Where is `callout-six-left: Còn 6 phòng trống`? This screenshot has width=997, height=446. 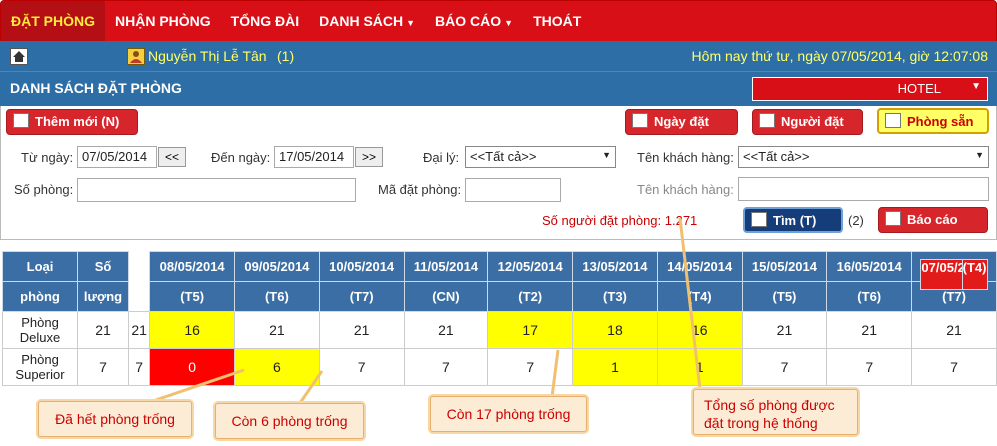
callout-six-left: Còn 6 phòng trống is located at coordinates (289, 421).